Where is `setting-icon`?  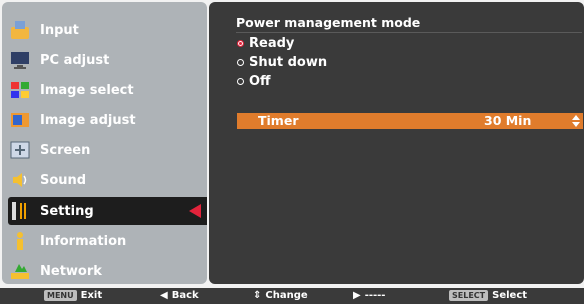 setting-icon is located at coordinates (20, 211).